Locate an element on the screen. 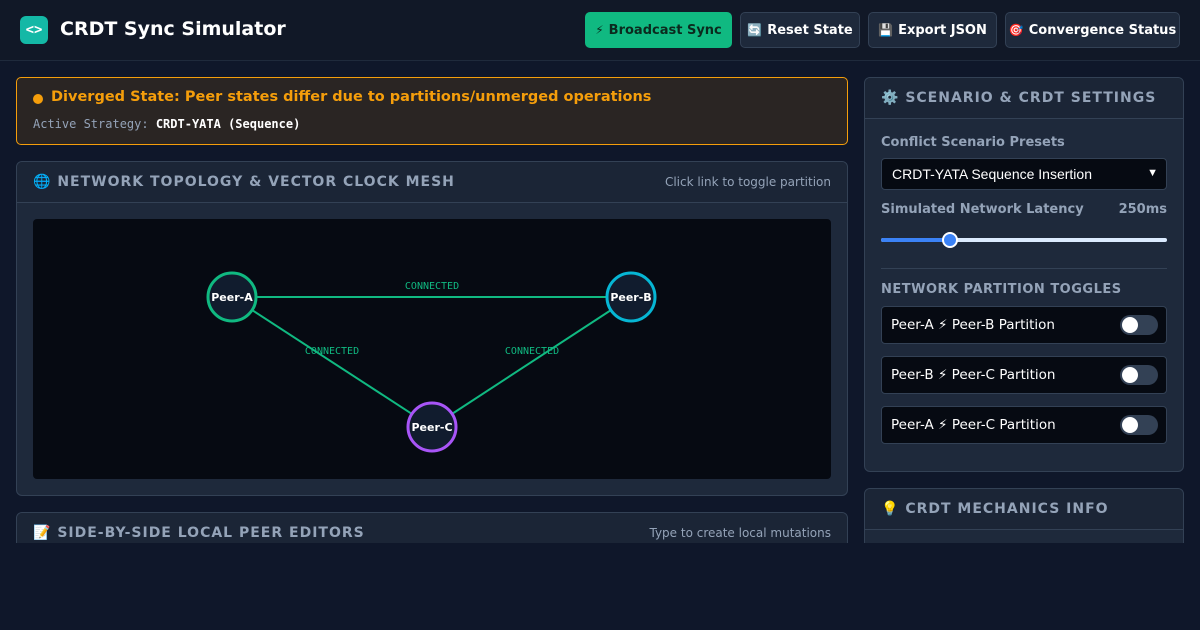 This screenshot has height=630, width=1200. warning-dot-icon is located at coordinates (38, 99).